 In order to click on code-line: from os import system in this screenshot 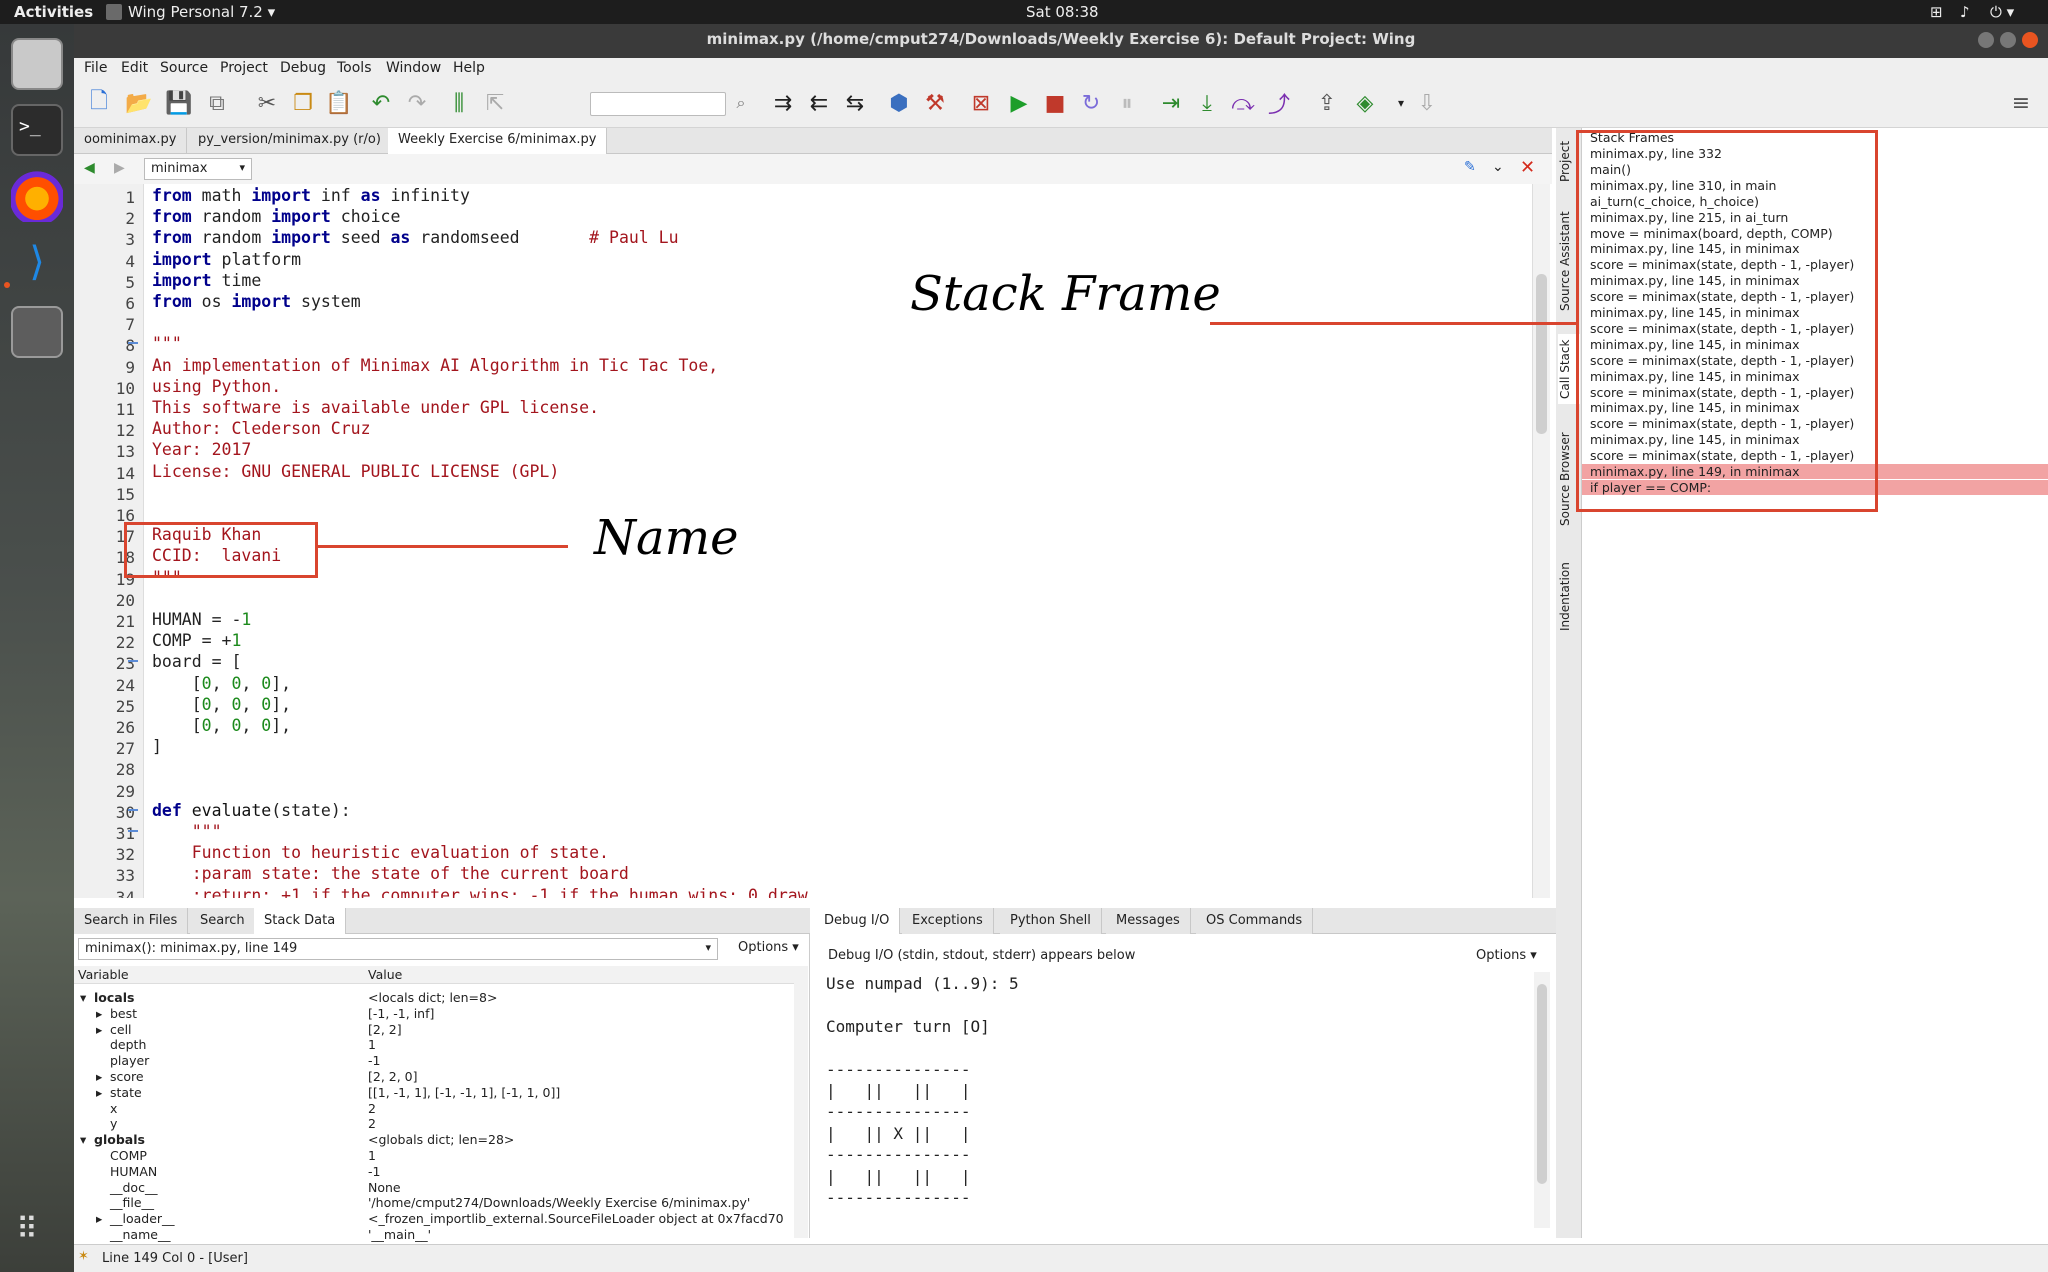, I will do `click(256, 301)`.